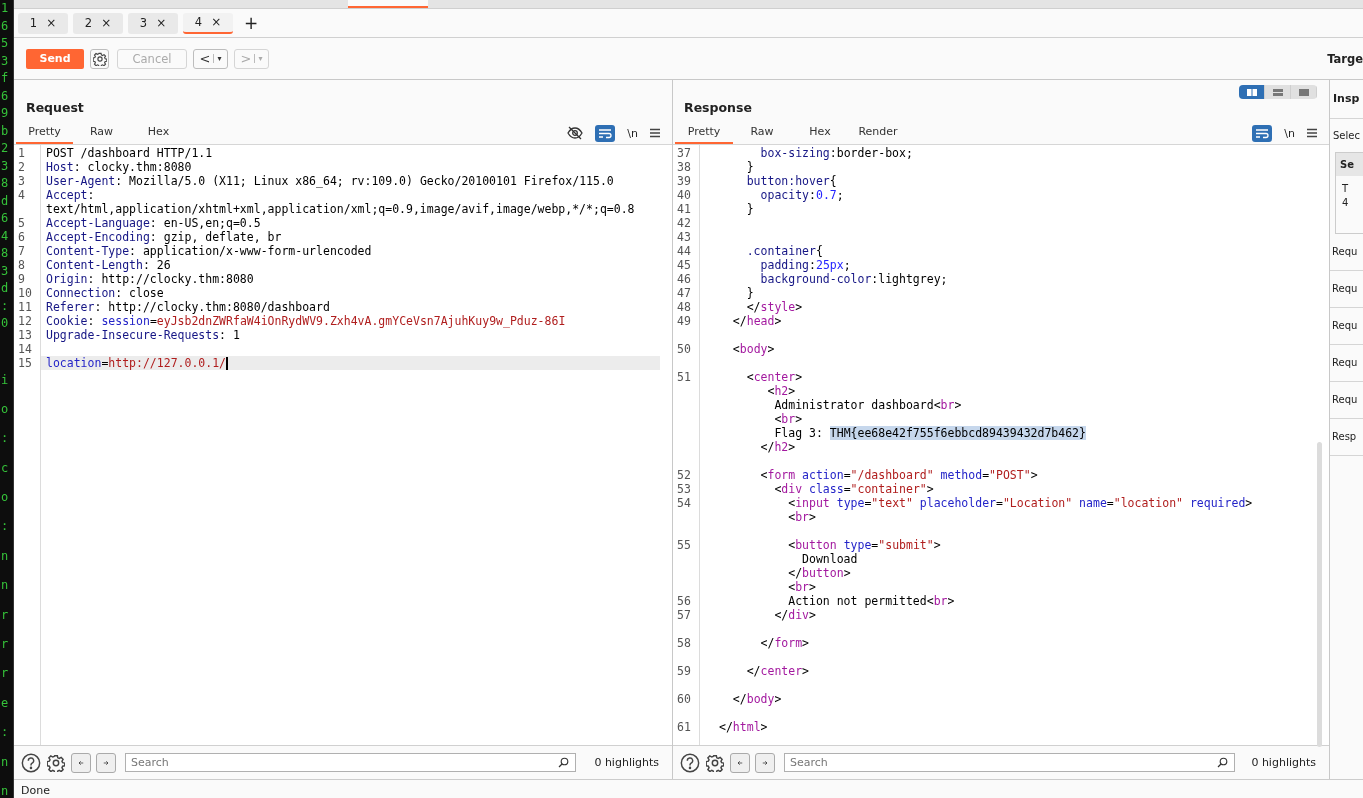 Image resolution: width=1363 pixels, height=798 pixels. Describe the element at coordinates (878, 133) in the screenshot. I see `view-tab: Render` at that location.